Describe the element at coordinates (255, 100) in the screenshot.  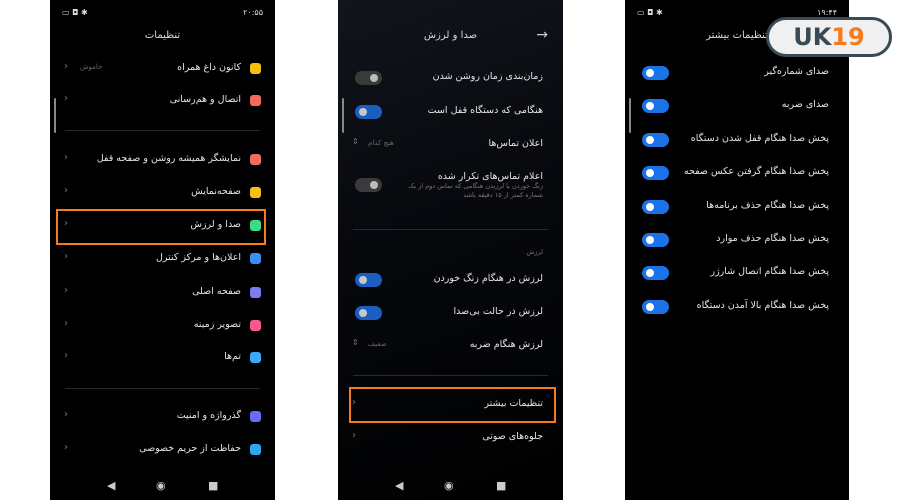
I see `connection-icon` at that location.